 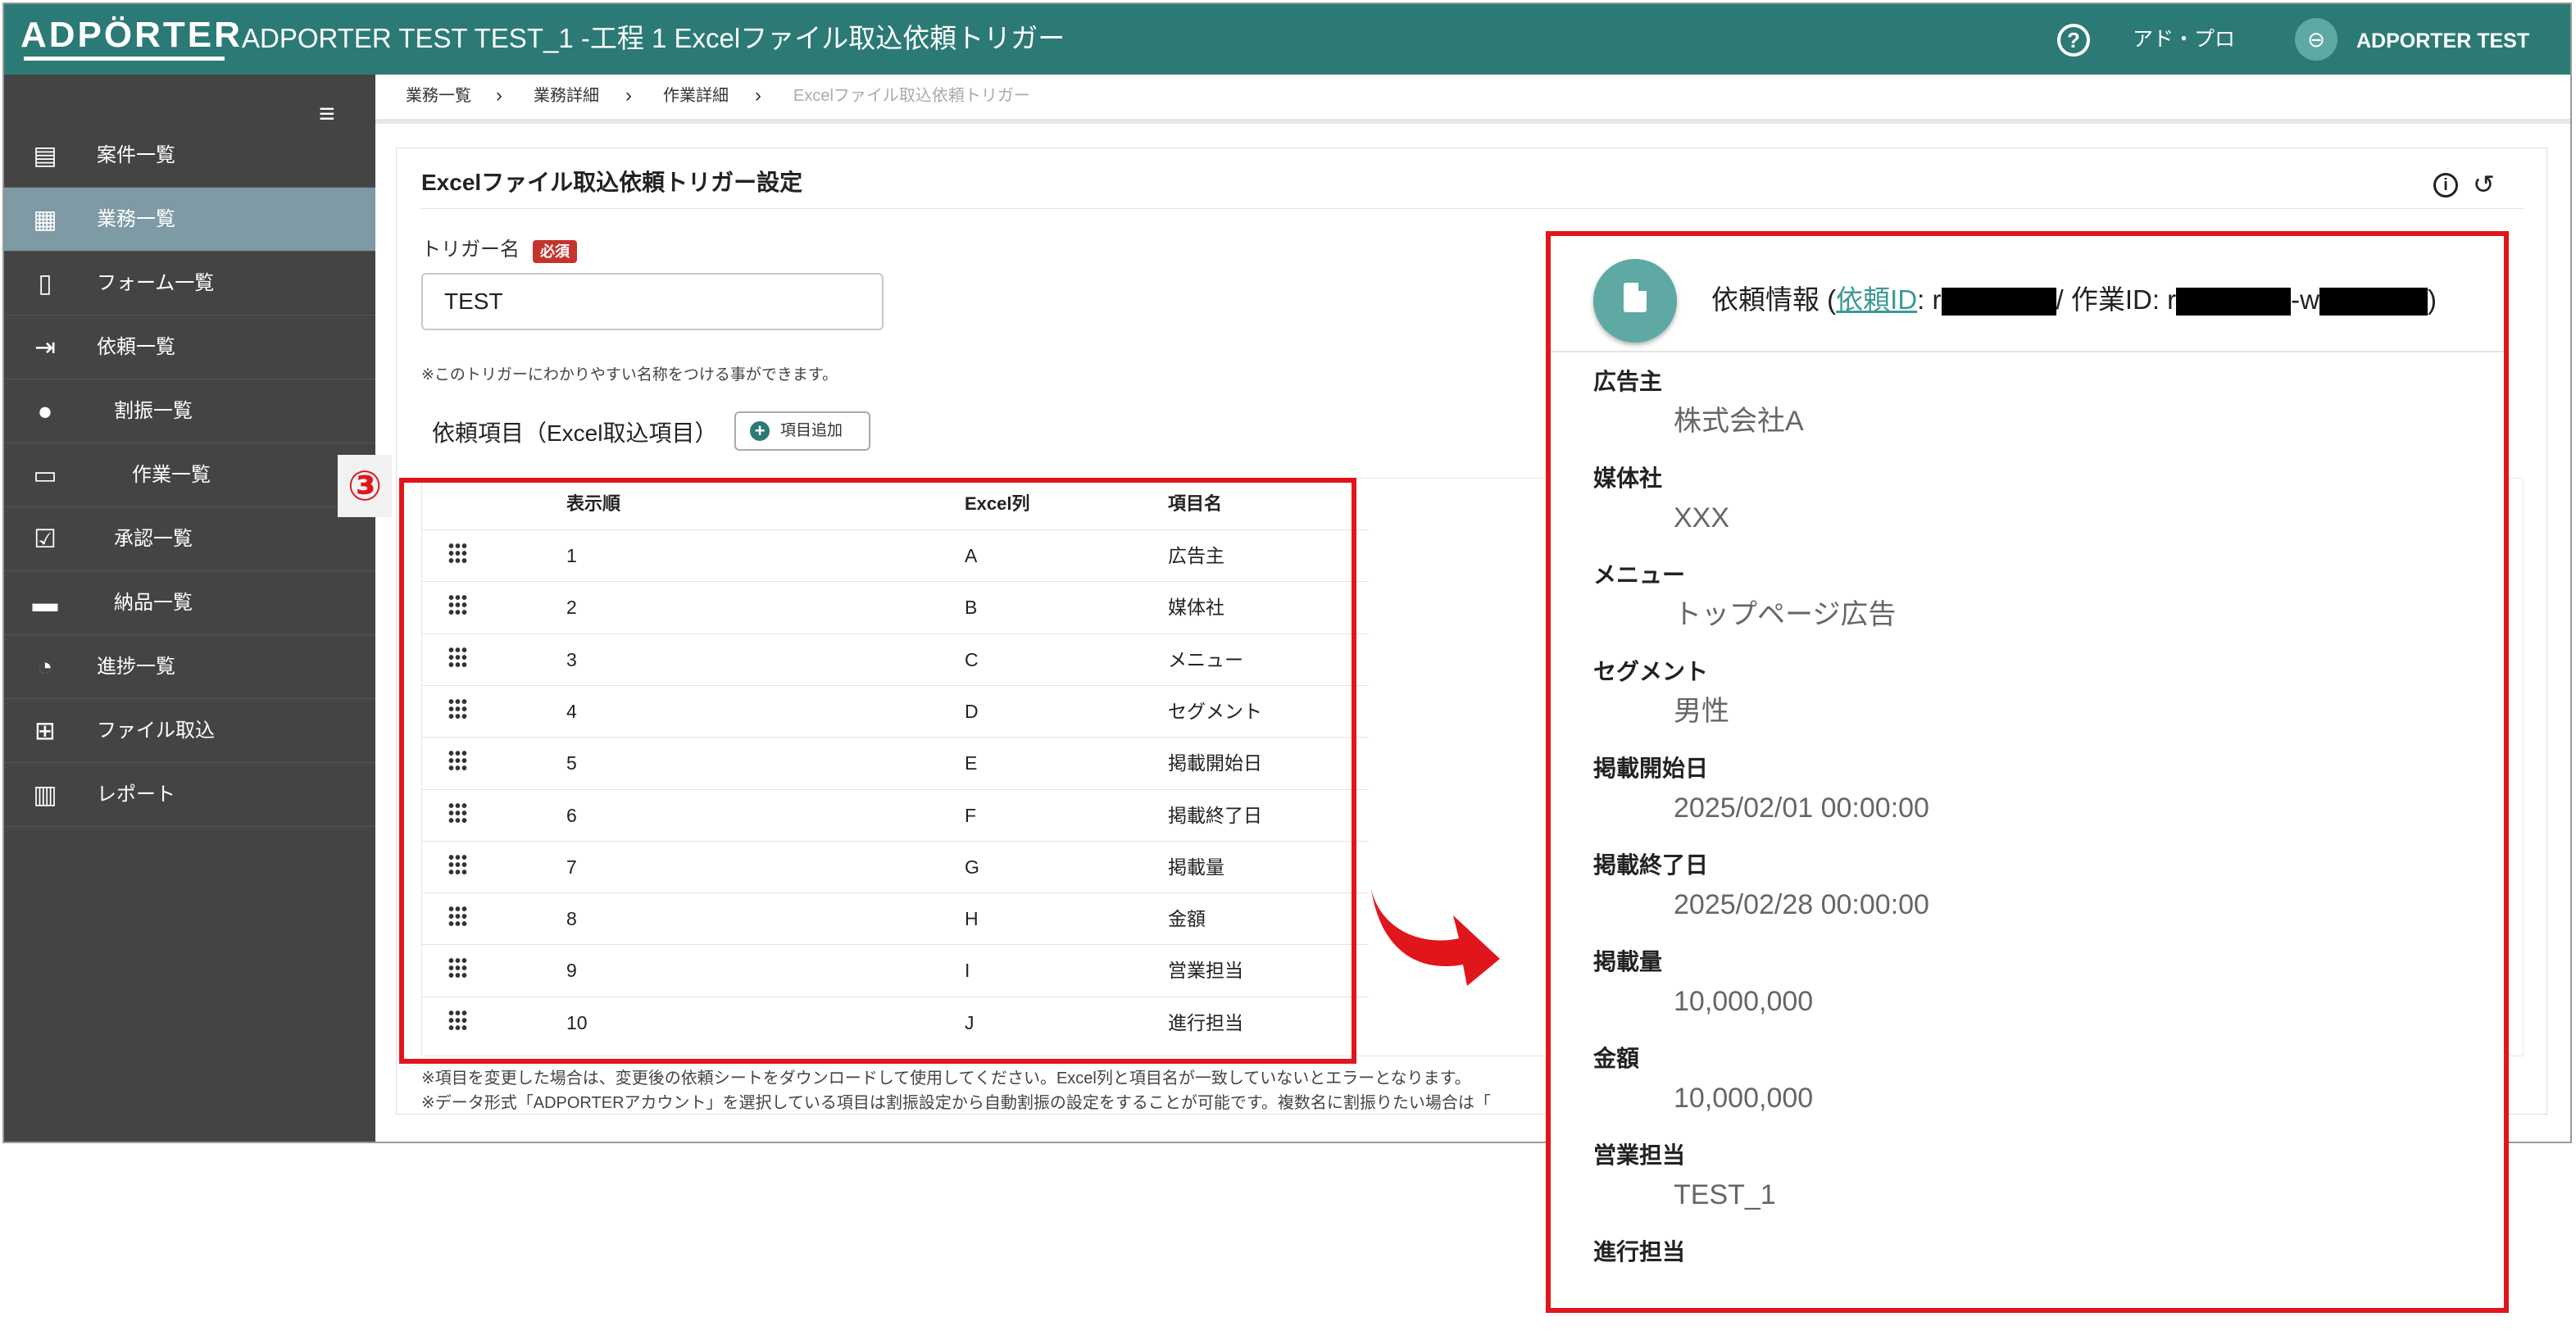 What do you see at coordinates (189, 795) in the screenshot?
I see `sidebar-item-11: ▥ レポート` at bounding box center [189, 795].